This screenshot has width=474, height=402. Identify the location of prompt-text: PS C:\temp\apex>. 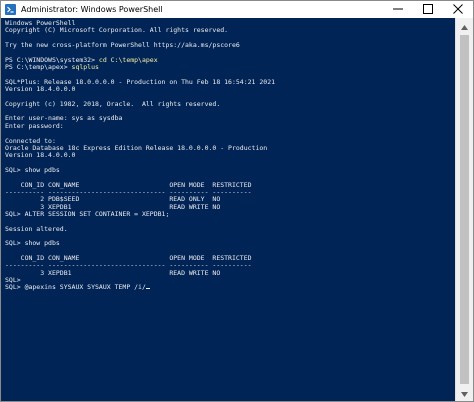
(38, 67).